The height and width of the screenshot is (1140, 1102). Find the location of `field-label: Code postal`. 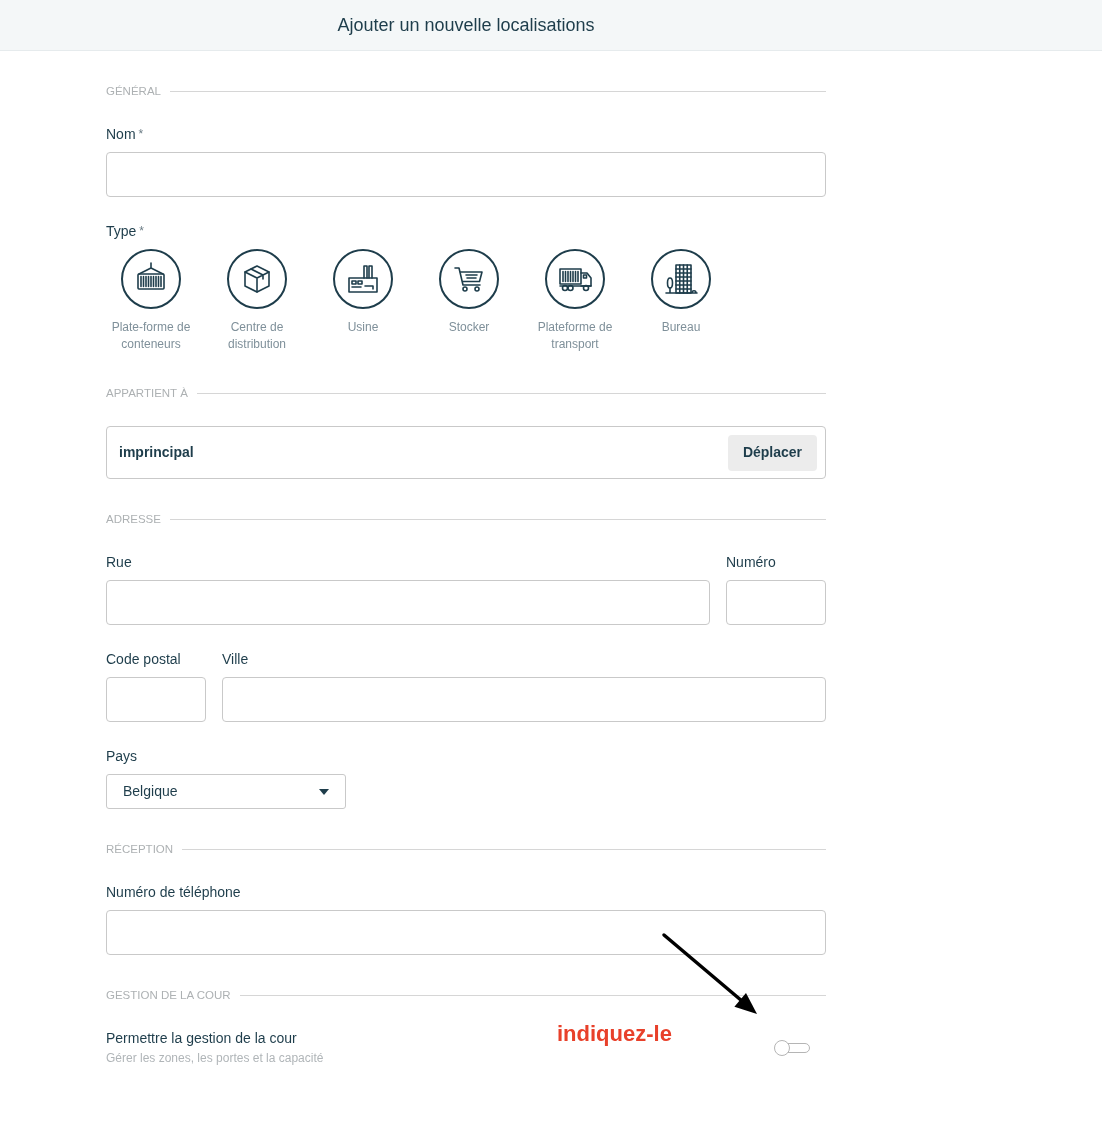

field-label: Code postal is located at coordinates (143, 659).